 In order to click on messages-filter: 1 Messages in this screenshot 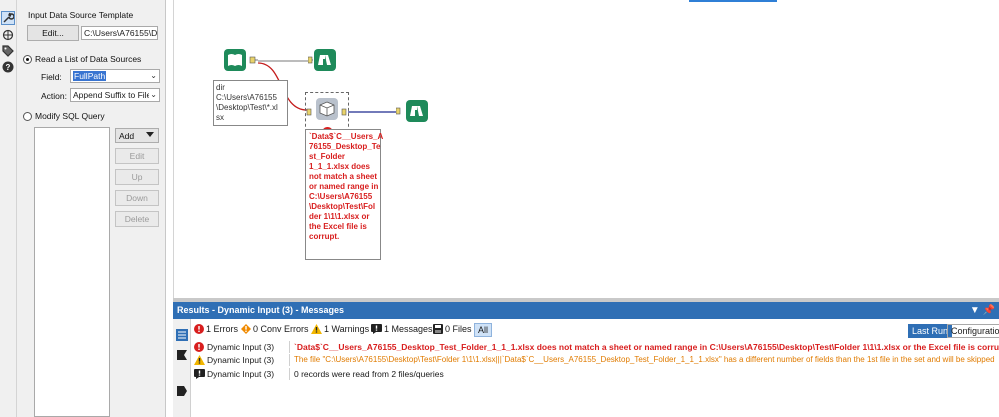, I will do `click(402, 329)`.